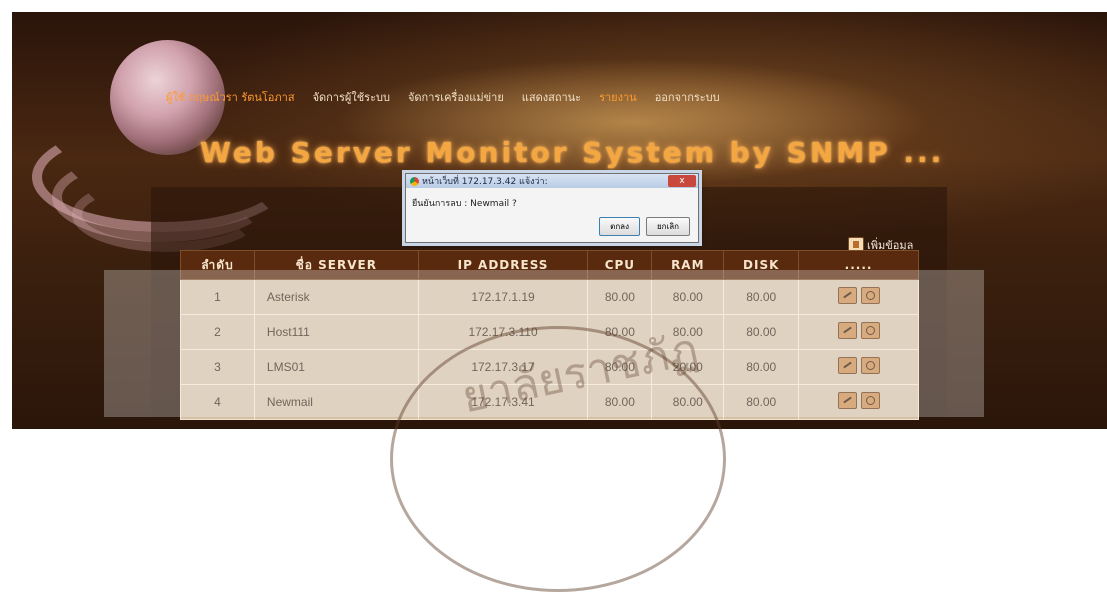 The height and width of the screenshot is (592, 1107). I want to click on cell-no: 1, so click(217, 297).